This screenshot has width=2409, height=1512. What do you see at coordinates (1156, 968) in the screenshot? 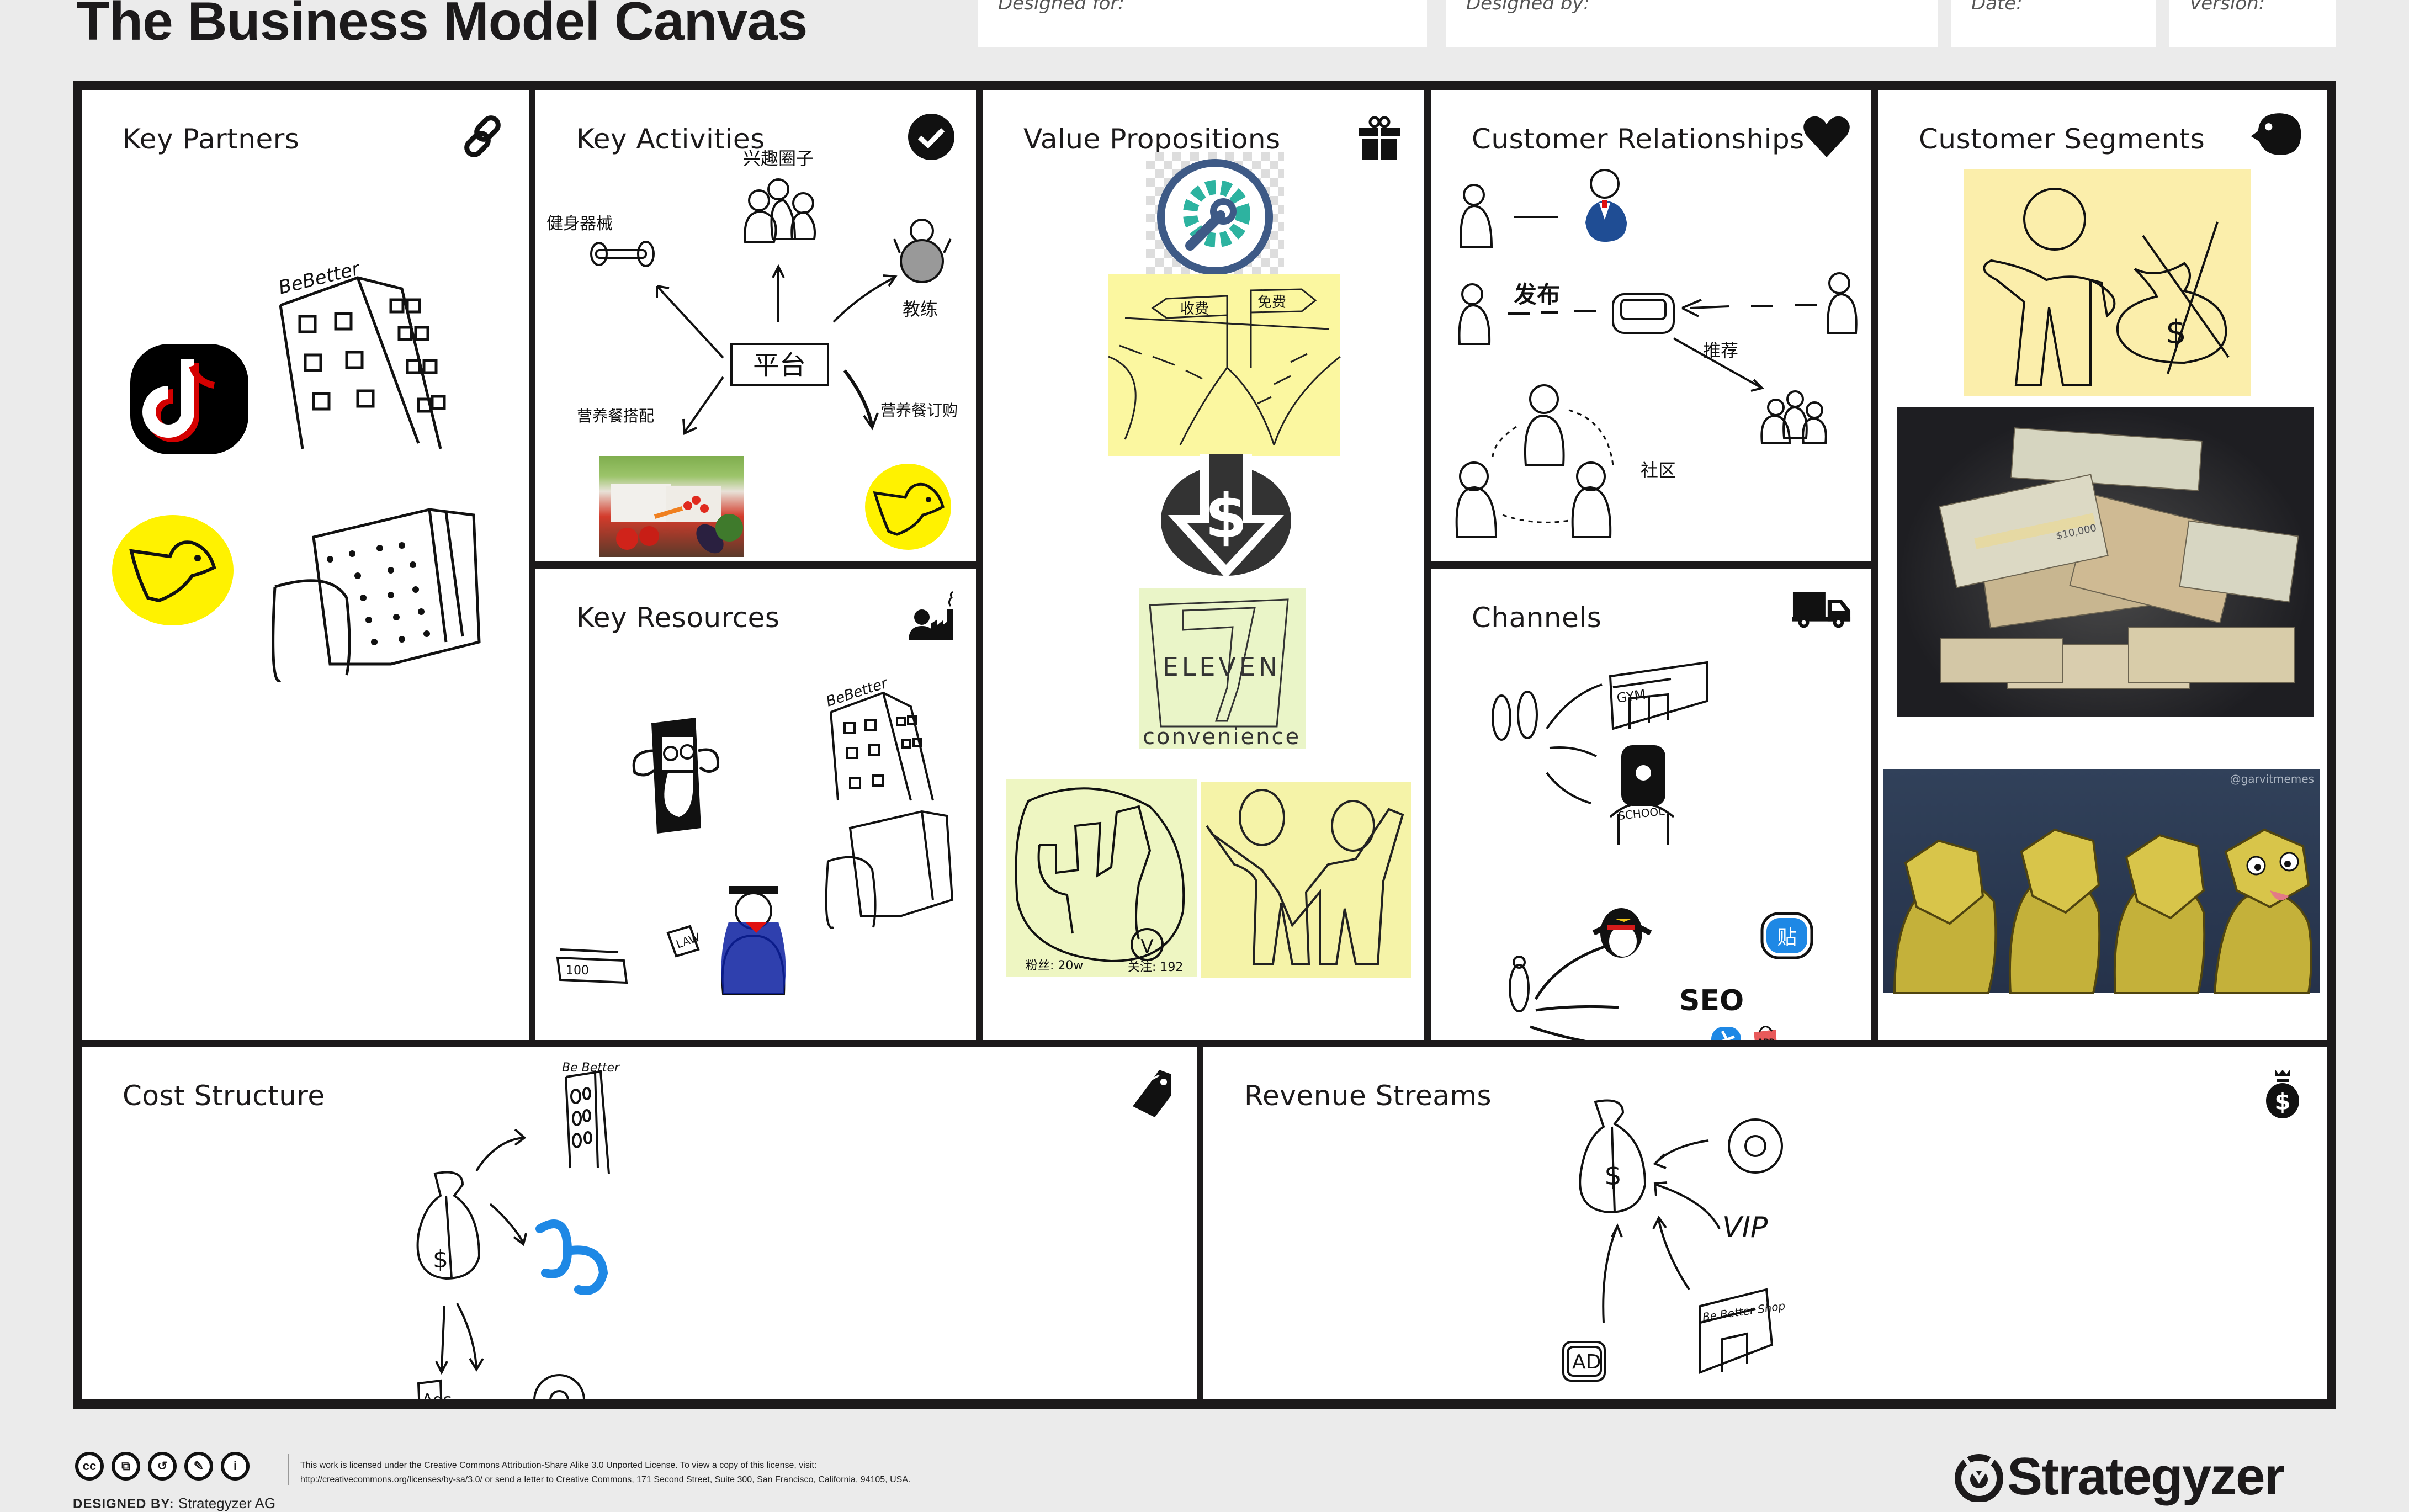
I see `follow-count: 关注: 192` at bounding box center [1156, 968].